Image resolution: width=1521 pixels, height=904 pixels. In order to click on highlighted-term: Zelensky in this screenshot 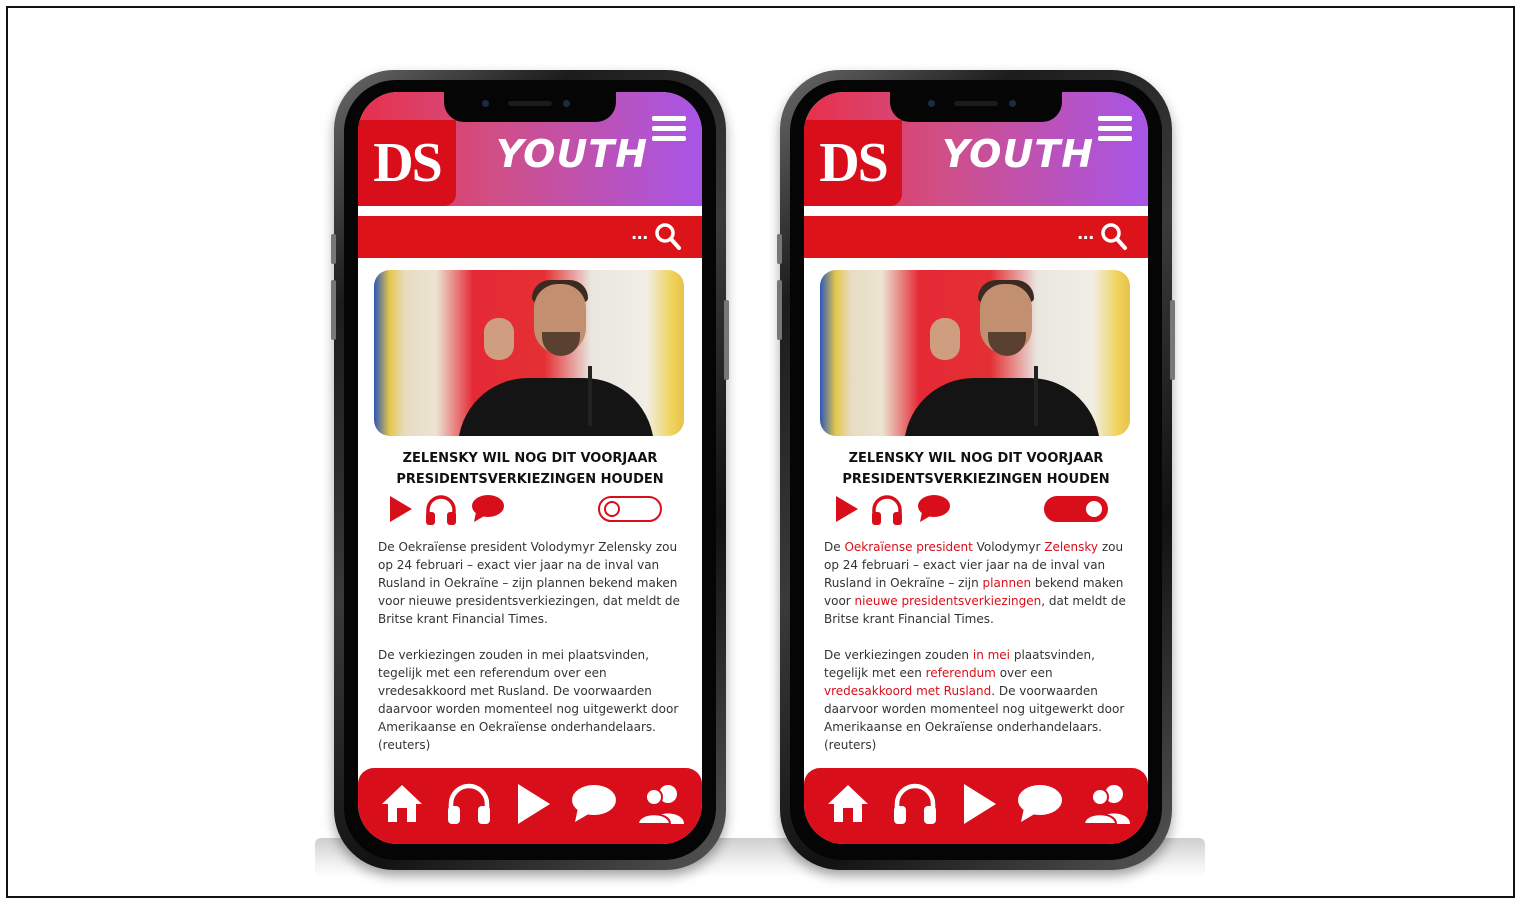, I will do `click(1071, 547)`.